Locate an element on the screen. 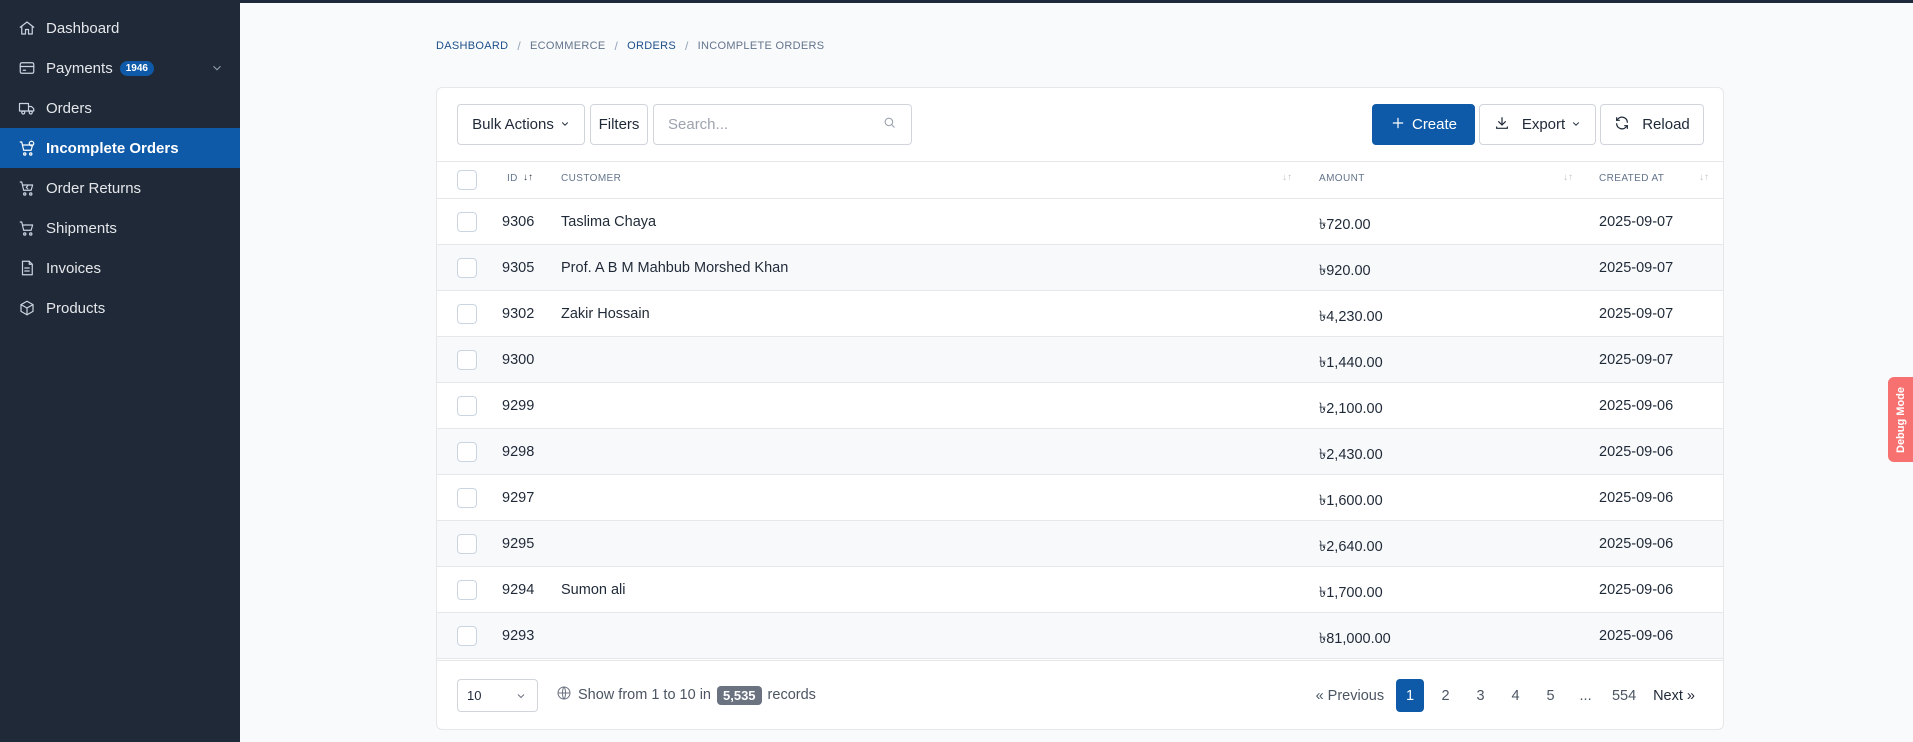 The height and width of the screenshot is (742, 1913). reload-label: Reload is located at coordinates (1666, 124).